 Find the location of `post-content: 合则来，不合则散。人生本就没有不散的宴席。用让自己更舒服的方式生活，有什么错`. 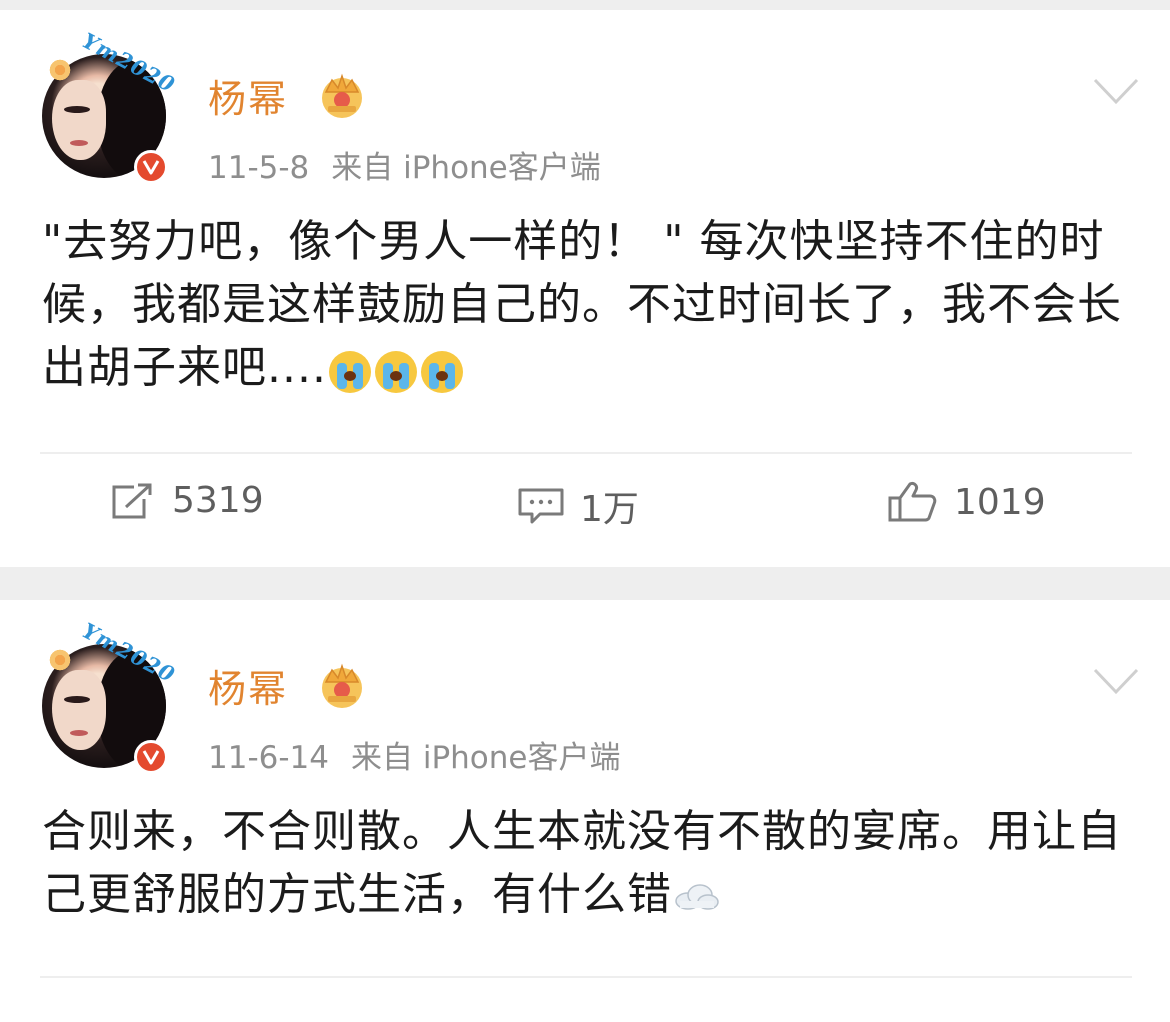

post-content: 合则来，不合则散。人生本就没有不散的宴席。用让自己更舒服的方式生活，有什么错 is located at coordinates (594, 863).